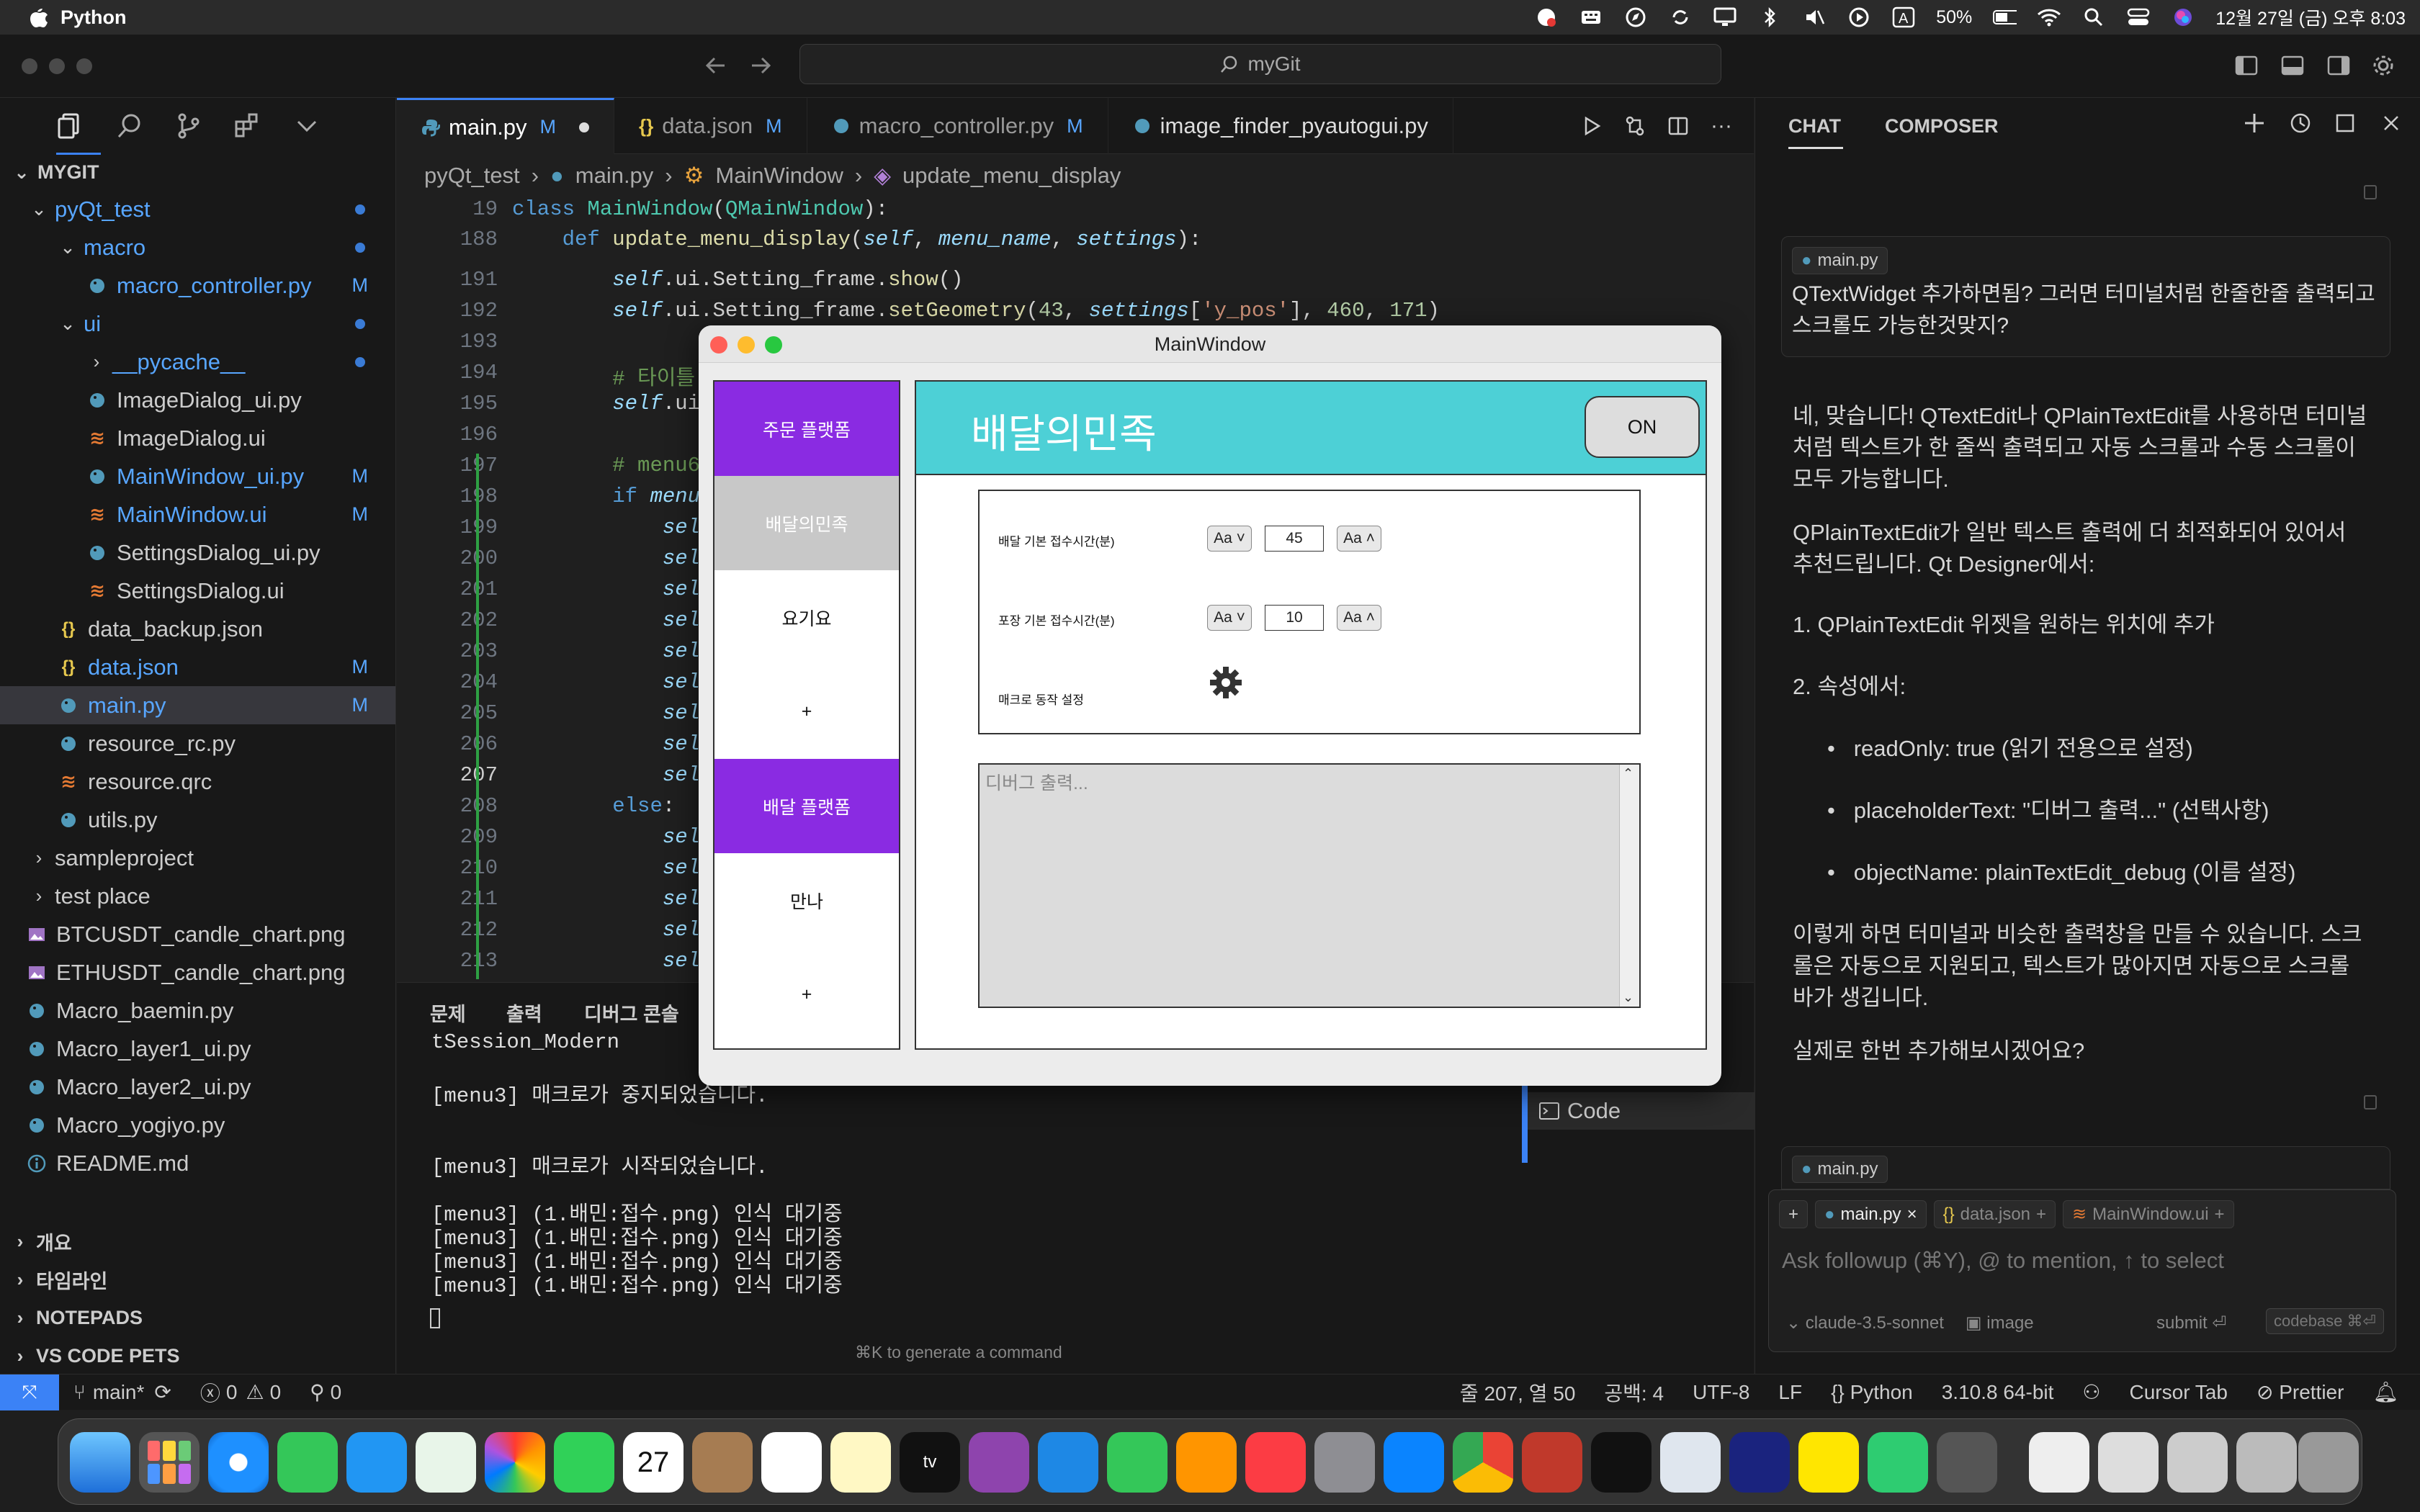  What do you see at coordinates (448, 1013) in the screenshot?
I see `panel-tab-problems: 문제` at bounding box center [448, 1013].